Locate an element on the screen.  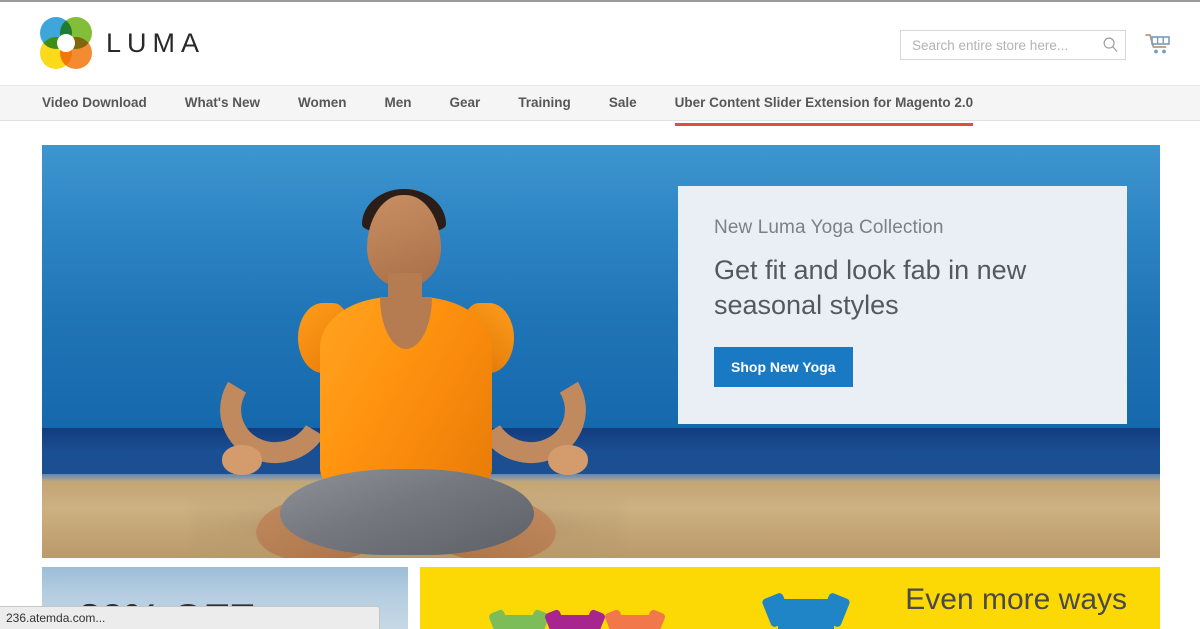
even-more-ways-promo-banner: Even more ways is located at coordinates (790, 598).